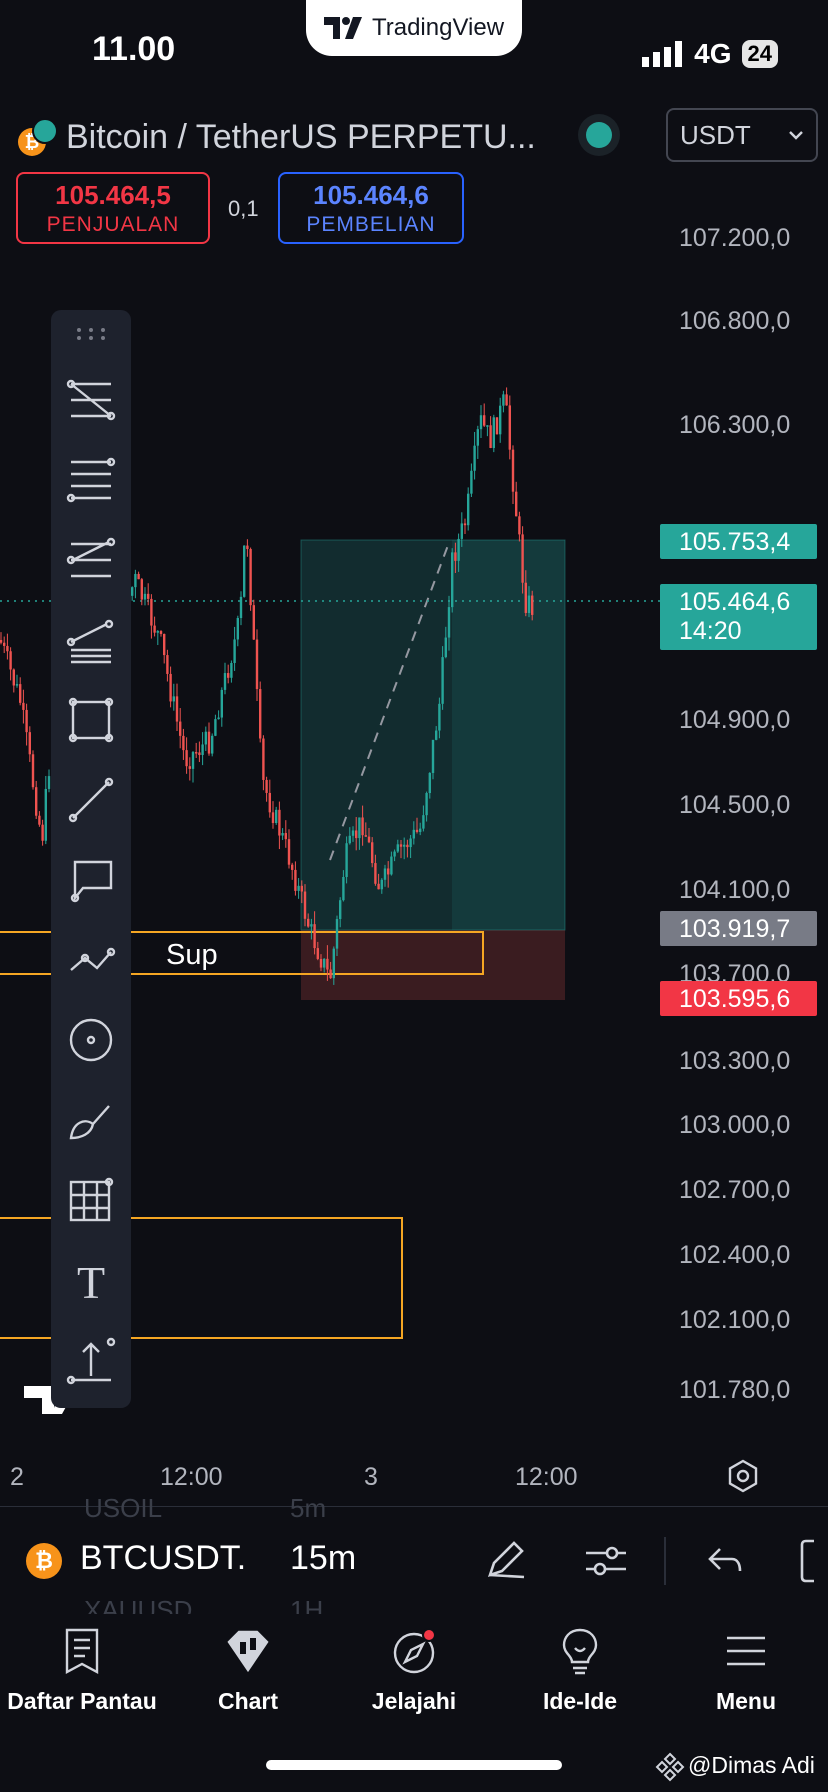 The width and height of the screenshot is (828, 1792). I want to click on tab-chart: Chart, so click(248, 1670).